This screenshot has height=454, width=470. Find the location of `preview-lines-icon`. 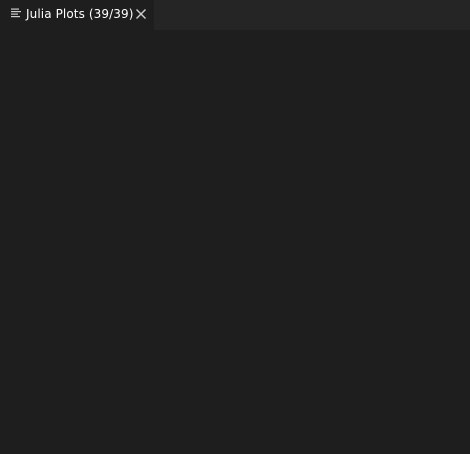

preview-lines-icon is located at coordinates (16, 13).